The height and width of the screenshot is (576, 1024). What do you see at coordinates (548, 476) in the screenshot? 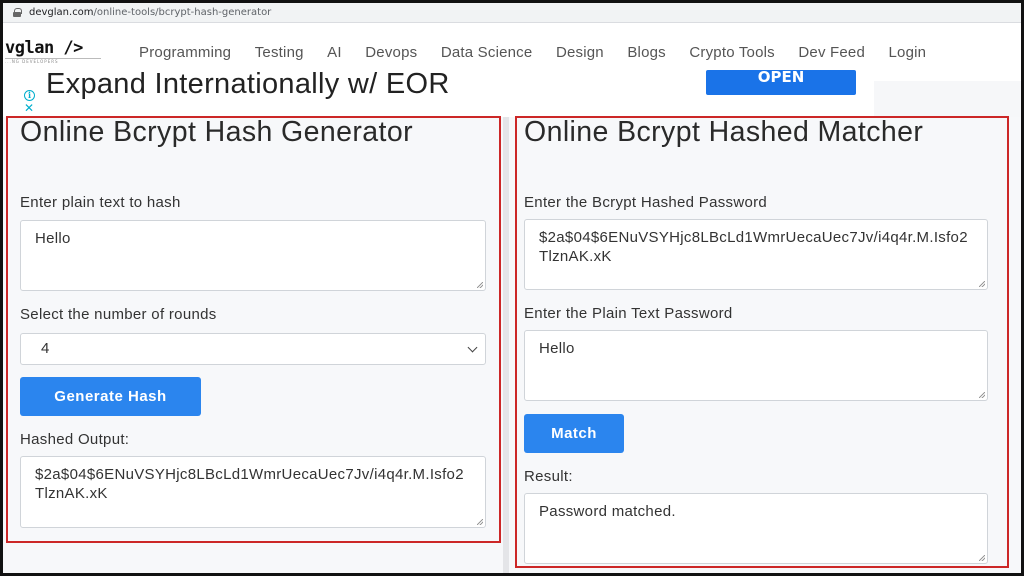
I see `result-label: Result:` at bounding box center [548, 476].